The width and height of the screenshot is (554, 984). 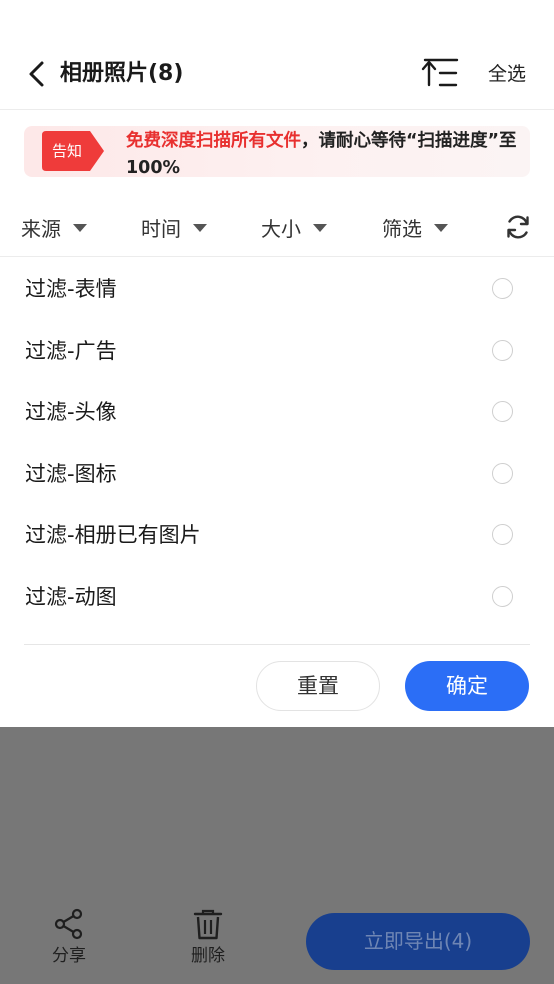 I want to click on filter-time: 时间, so click(x=174, y=227).